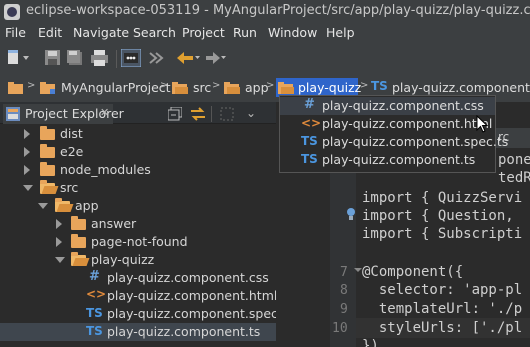  Describe the element at coordinates (387, 124) in the screenshot. I see `popup-item-html: <> play-quizz.component.html` at that location.